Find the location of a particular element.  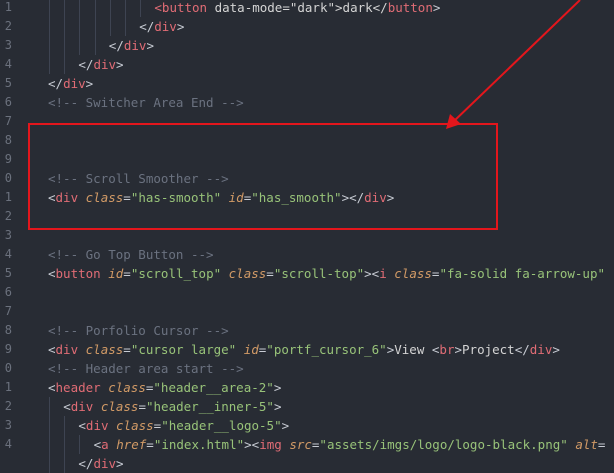

code-line: </div> is located at coordinates (307, 463).